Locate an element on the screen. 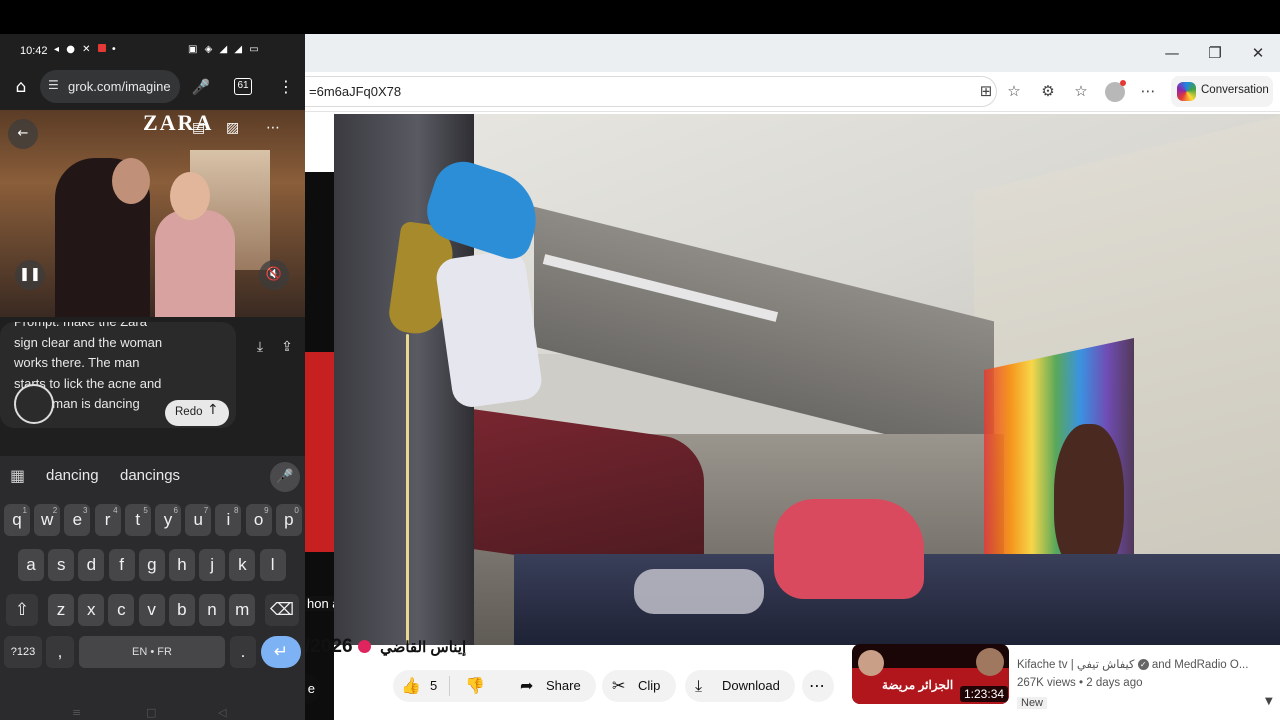 The height and width of the screenshot is (720, 1280). key-h: h is located at coordinates (182, 565).